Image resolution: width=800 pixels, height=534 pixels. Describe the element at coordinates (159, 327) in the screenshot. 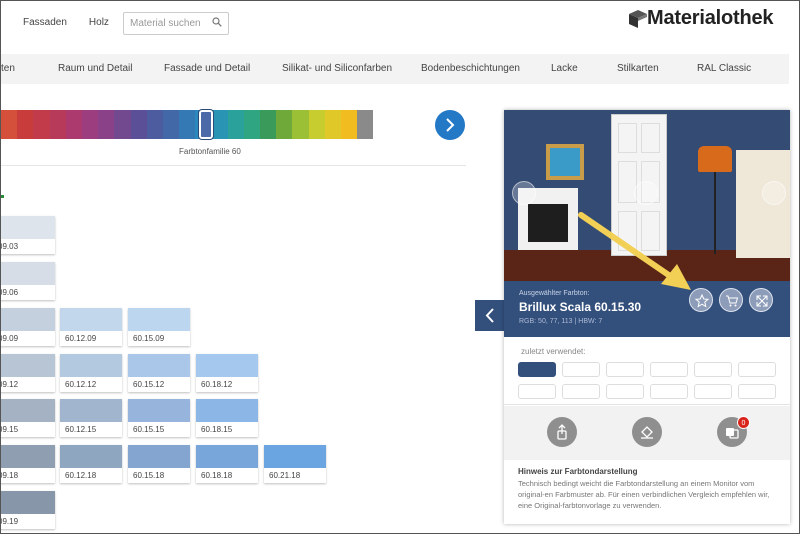

I see `color-swatch: 60.15.09` at that location.